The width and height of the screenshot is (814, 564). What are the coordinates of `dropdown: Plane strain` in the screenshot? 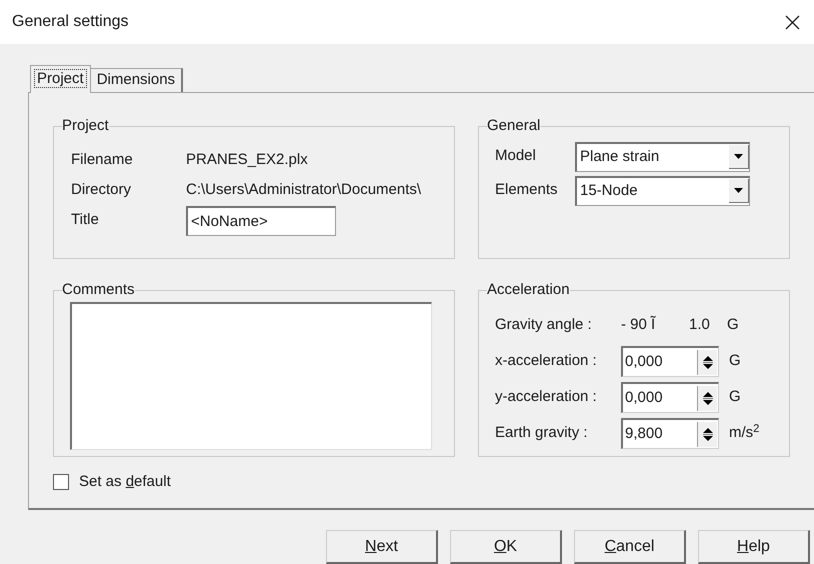 It's located at (662, 157).